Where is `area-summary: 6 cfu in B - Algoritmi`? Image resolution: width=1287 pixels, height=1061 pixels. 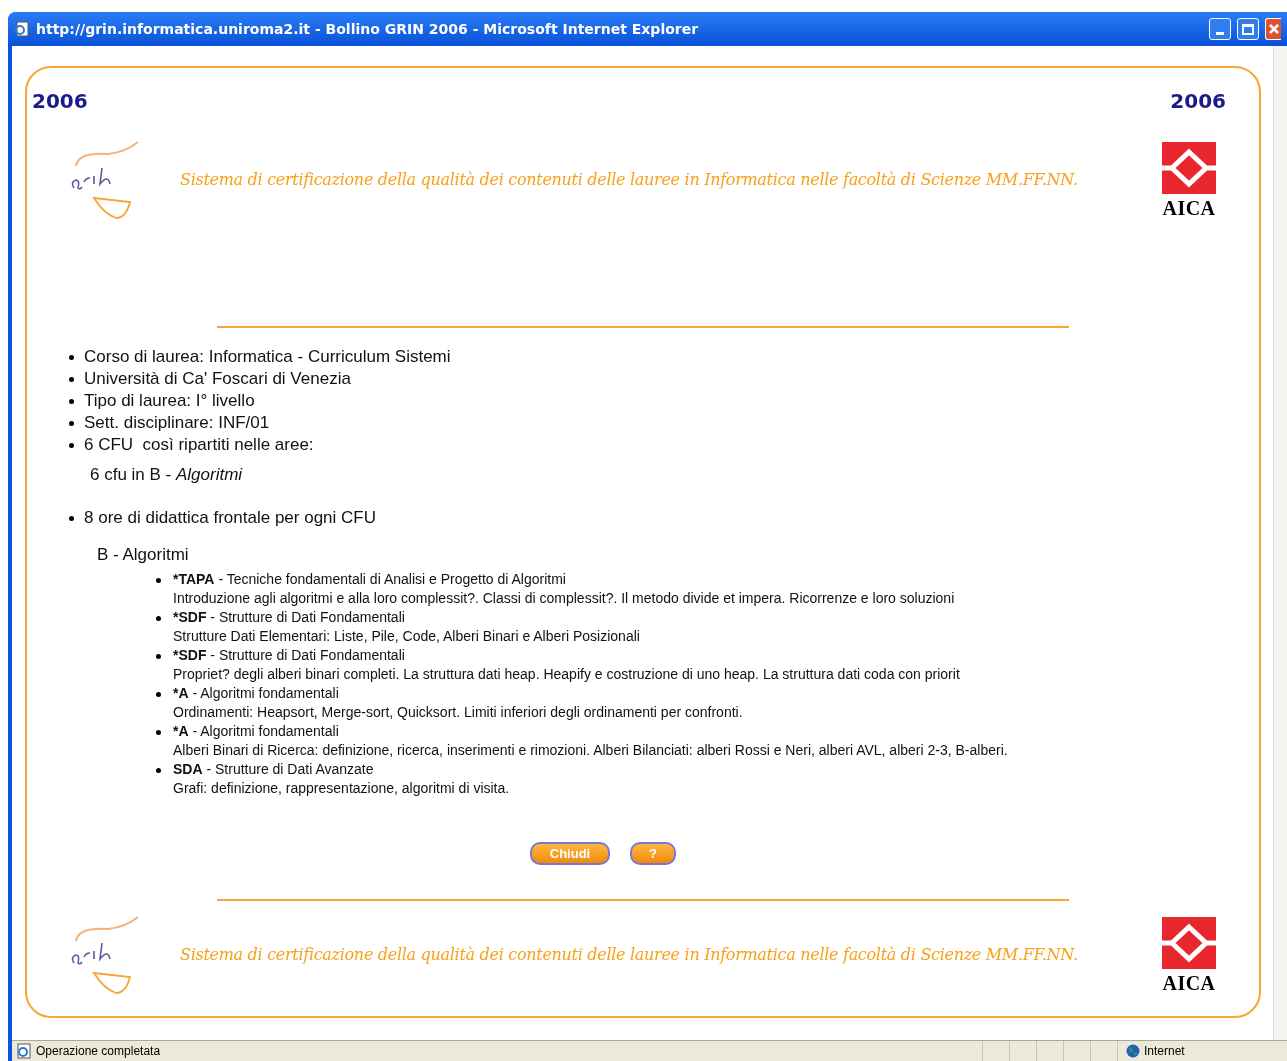
area-summary: 6 cfu in B - Algoritmi is located at coordinates (167, 475).